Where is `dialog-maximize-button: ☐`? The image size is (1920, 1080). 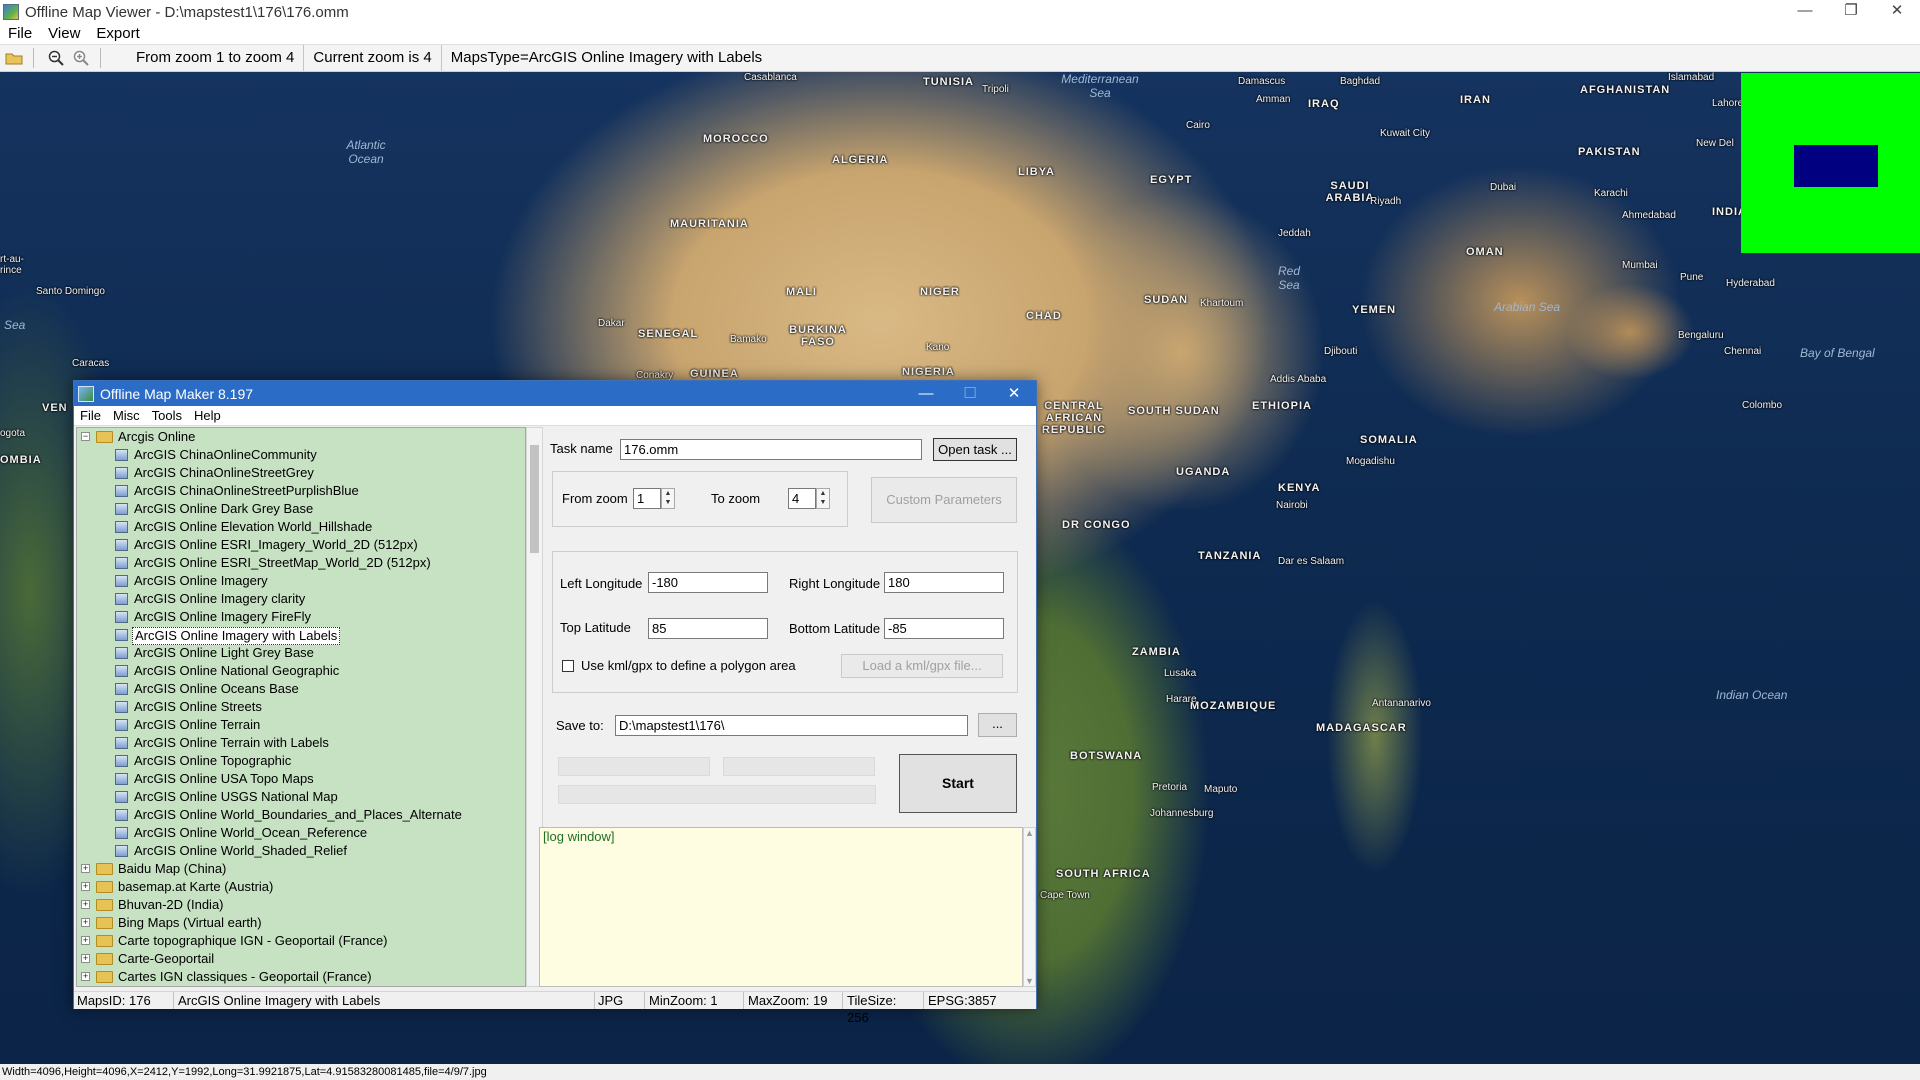
dialog-maximize-button: ☐ is located at coordinates (970, 393).